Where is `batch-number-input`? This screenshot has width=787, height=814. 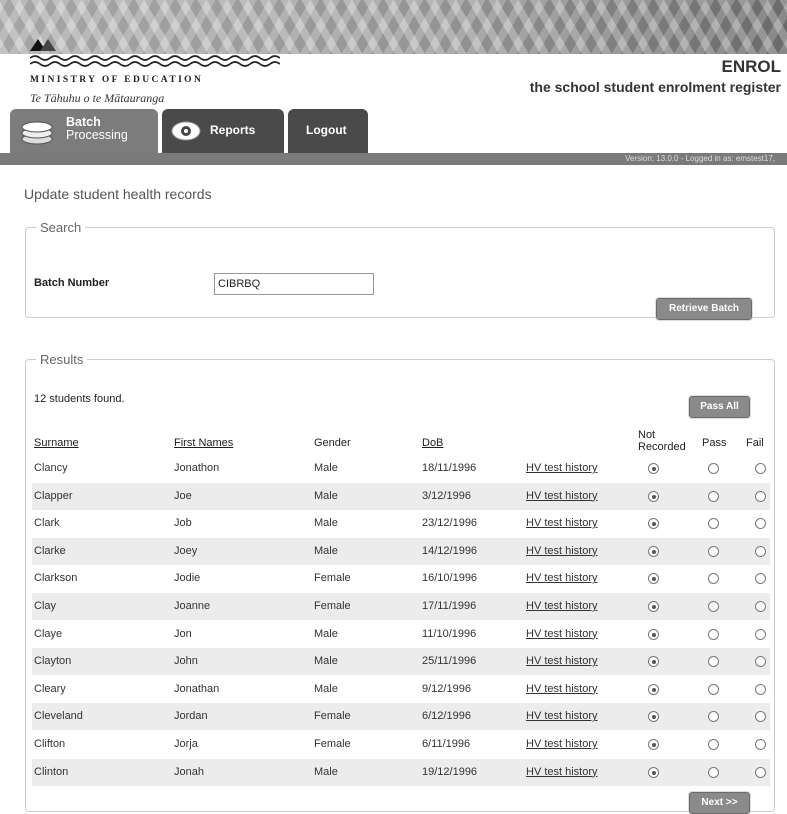 batch-number-input is located at coordinates (294, 284).